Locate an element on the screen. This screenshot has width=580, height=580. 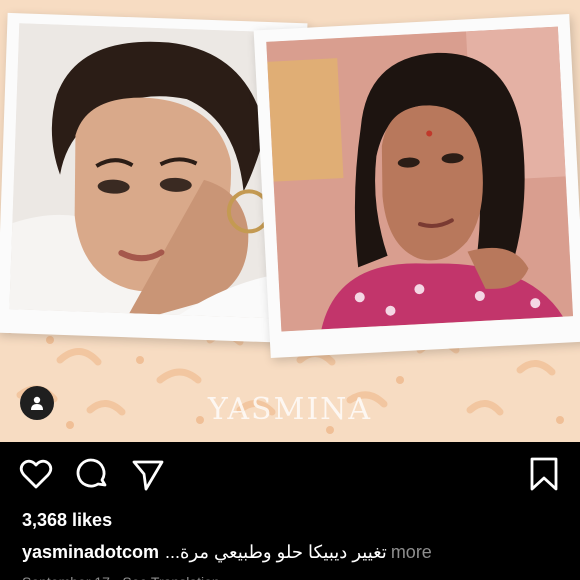
share-button is located at coordinates (148, 474).